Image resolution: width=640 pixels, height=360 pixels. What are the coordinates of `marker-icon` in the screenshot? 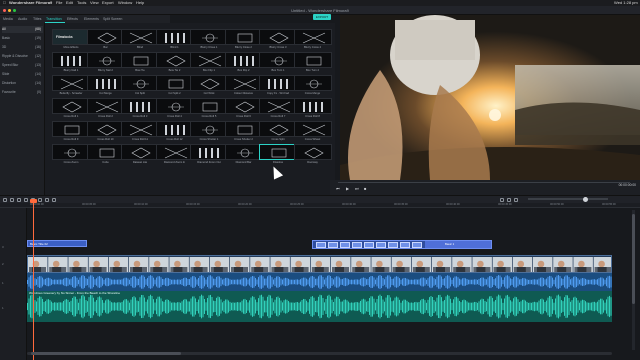 It's located at (509, 200).